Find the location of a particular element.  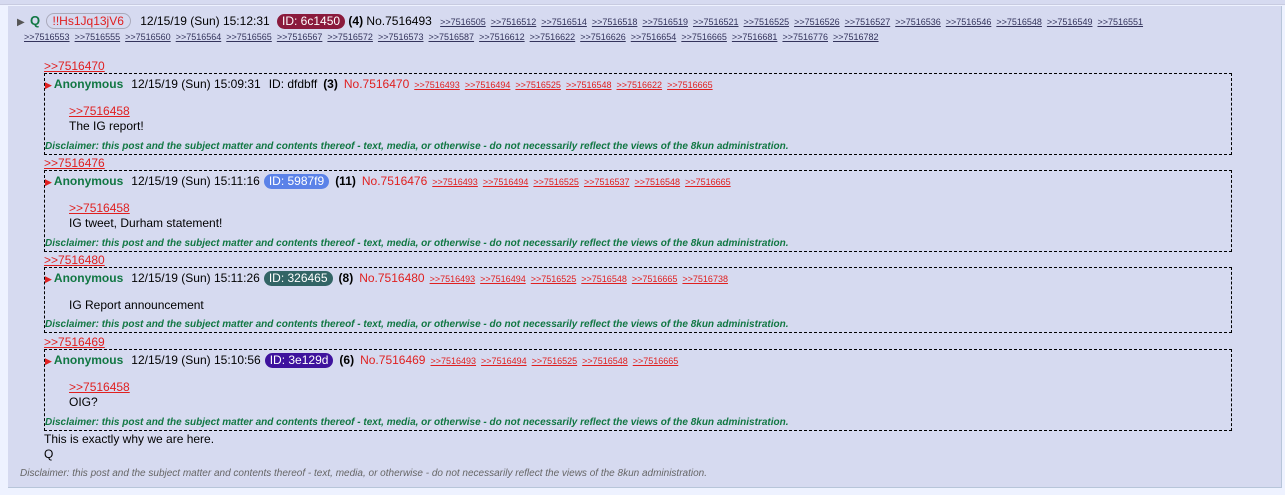

backlink: >>7516782 is located at coordinates (856, 37).